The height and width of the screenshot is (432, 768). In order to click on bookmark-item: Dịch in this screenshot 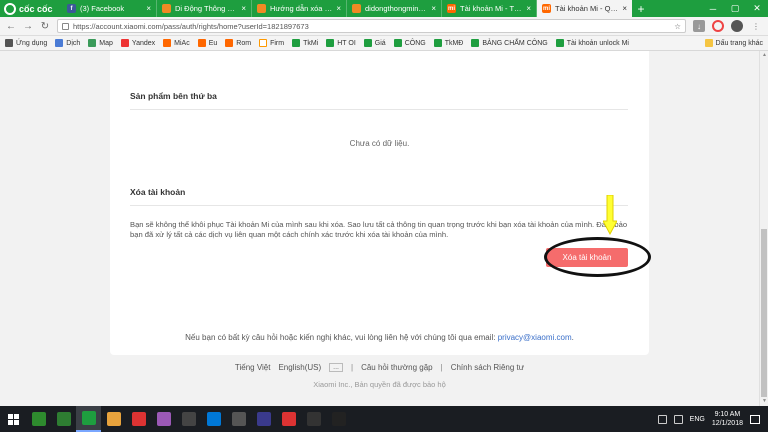, I will do `click(67, 43)`.